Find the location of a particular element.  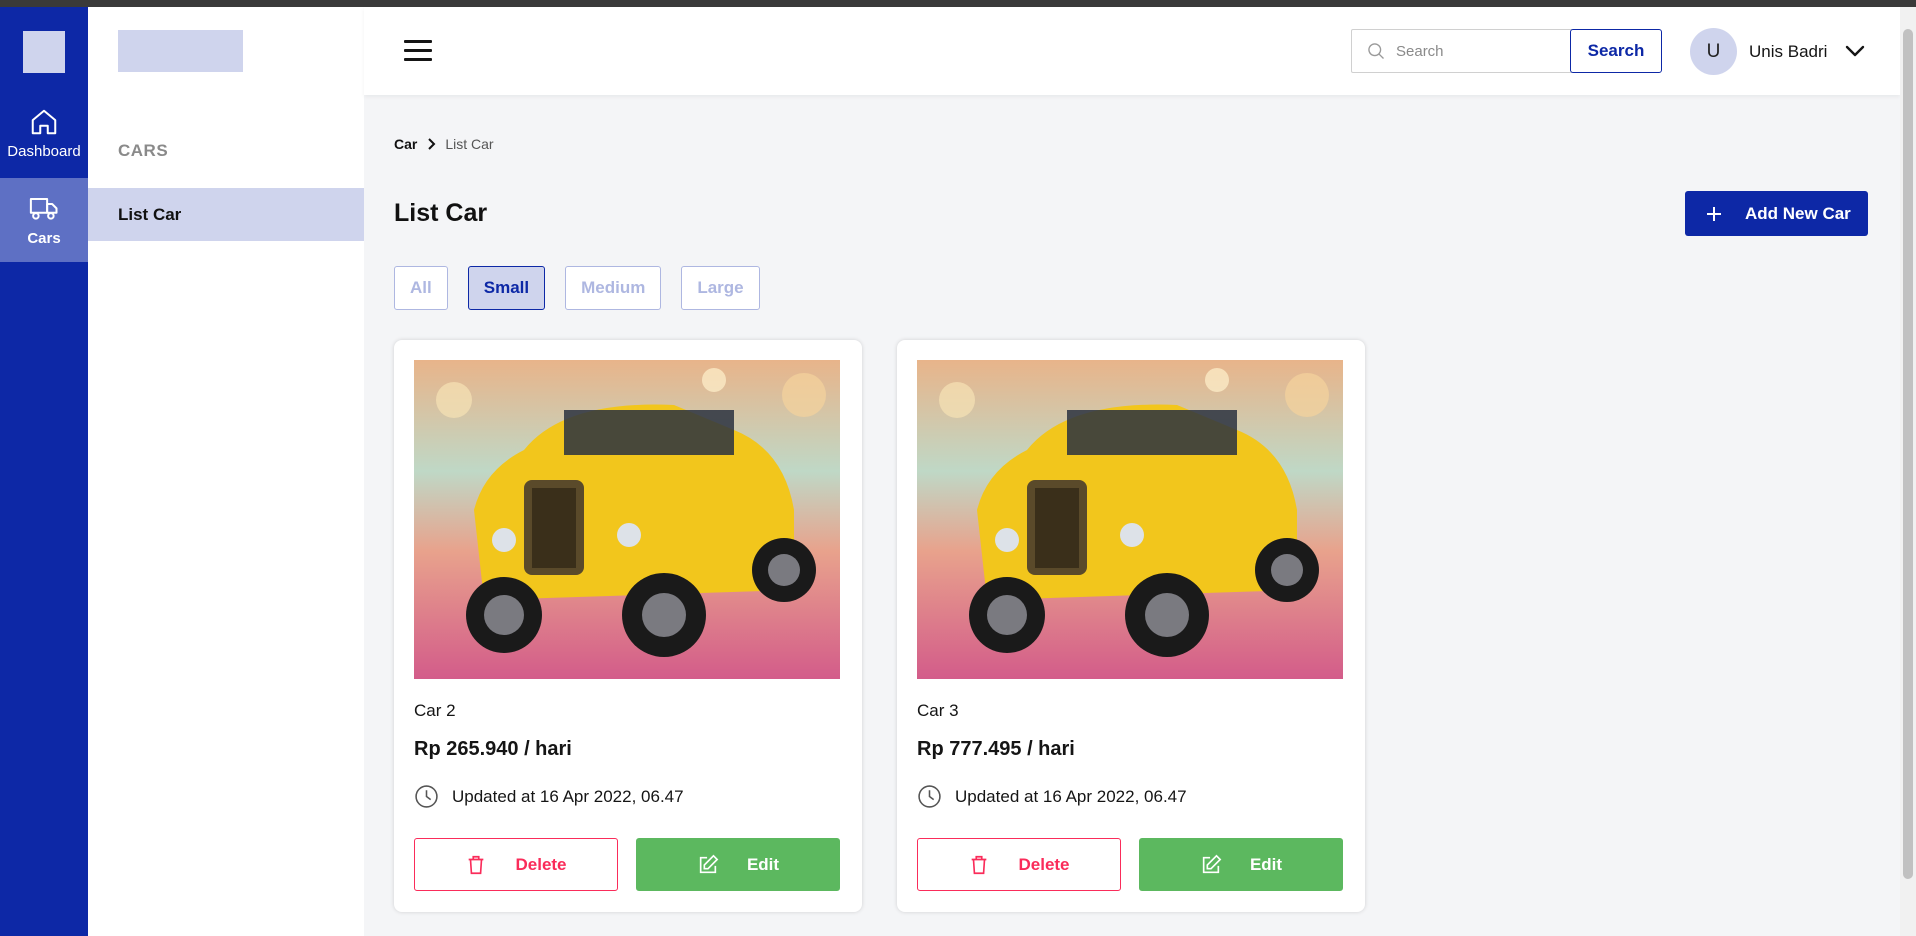

search-button: Search is located at coordinates (1616, 51).